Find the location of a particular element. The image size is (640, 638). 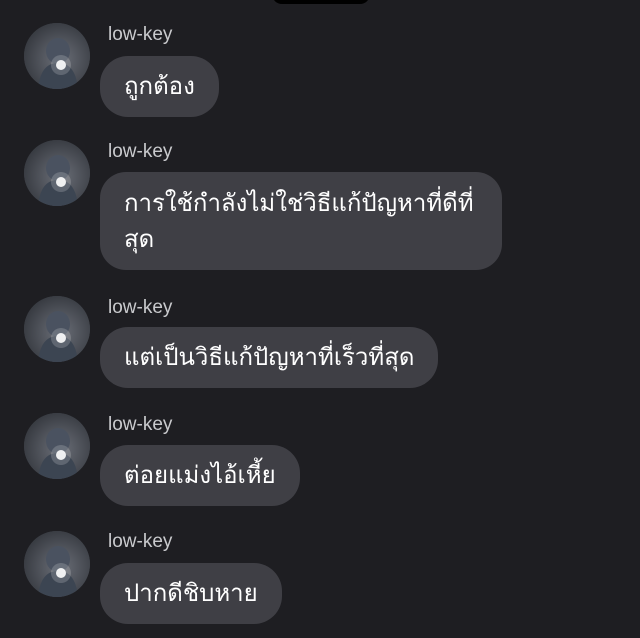

message-bubble: การใช้กำลังไม่ใช่วิธีแก้ปัญหาที่ดีที่สุด is located at coordinates (301, 221).